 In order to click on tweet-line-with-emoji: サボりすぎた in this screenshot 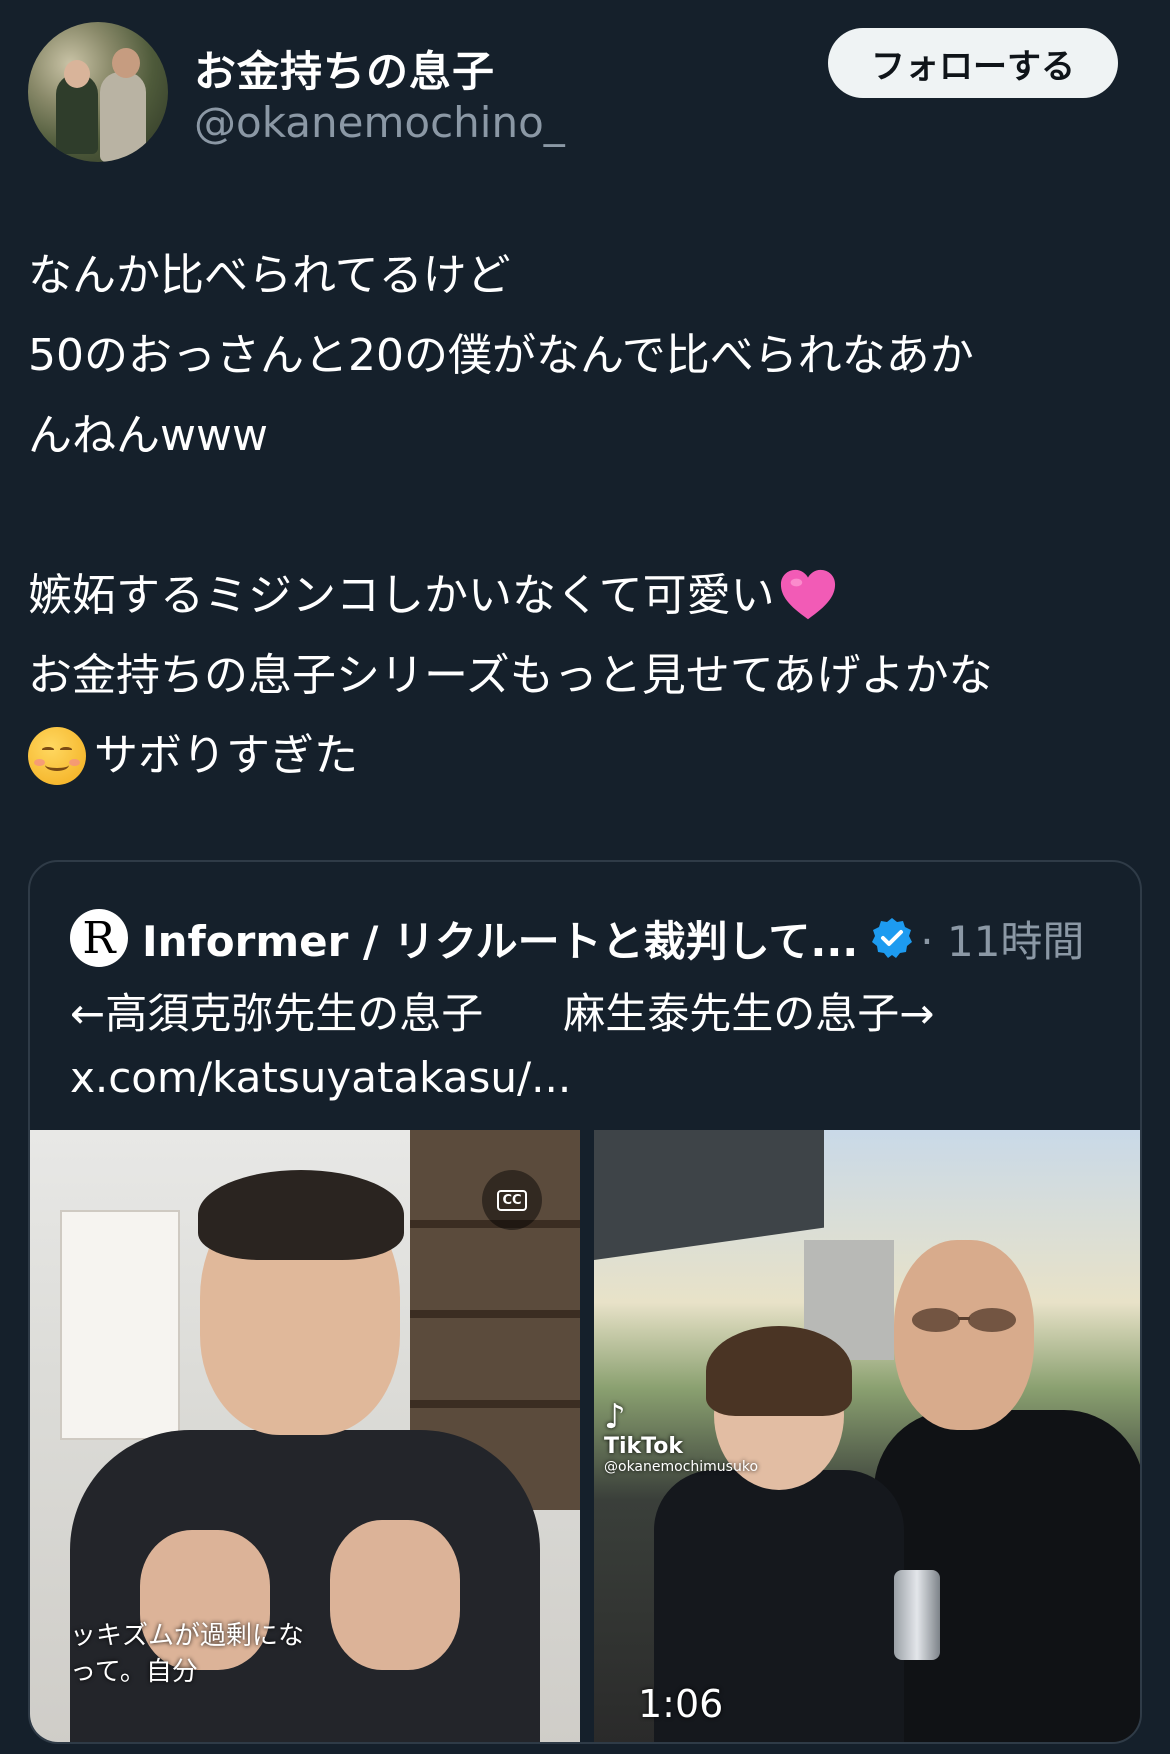, I will do `click(588, 756)`.